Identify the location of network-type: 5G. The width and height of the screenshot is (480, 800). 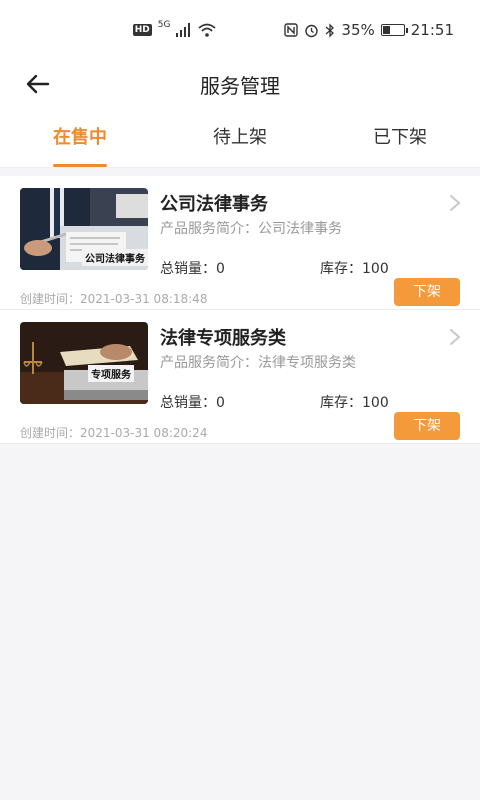
(164, 25).